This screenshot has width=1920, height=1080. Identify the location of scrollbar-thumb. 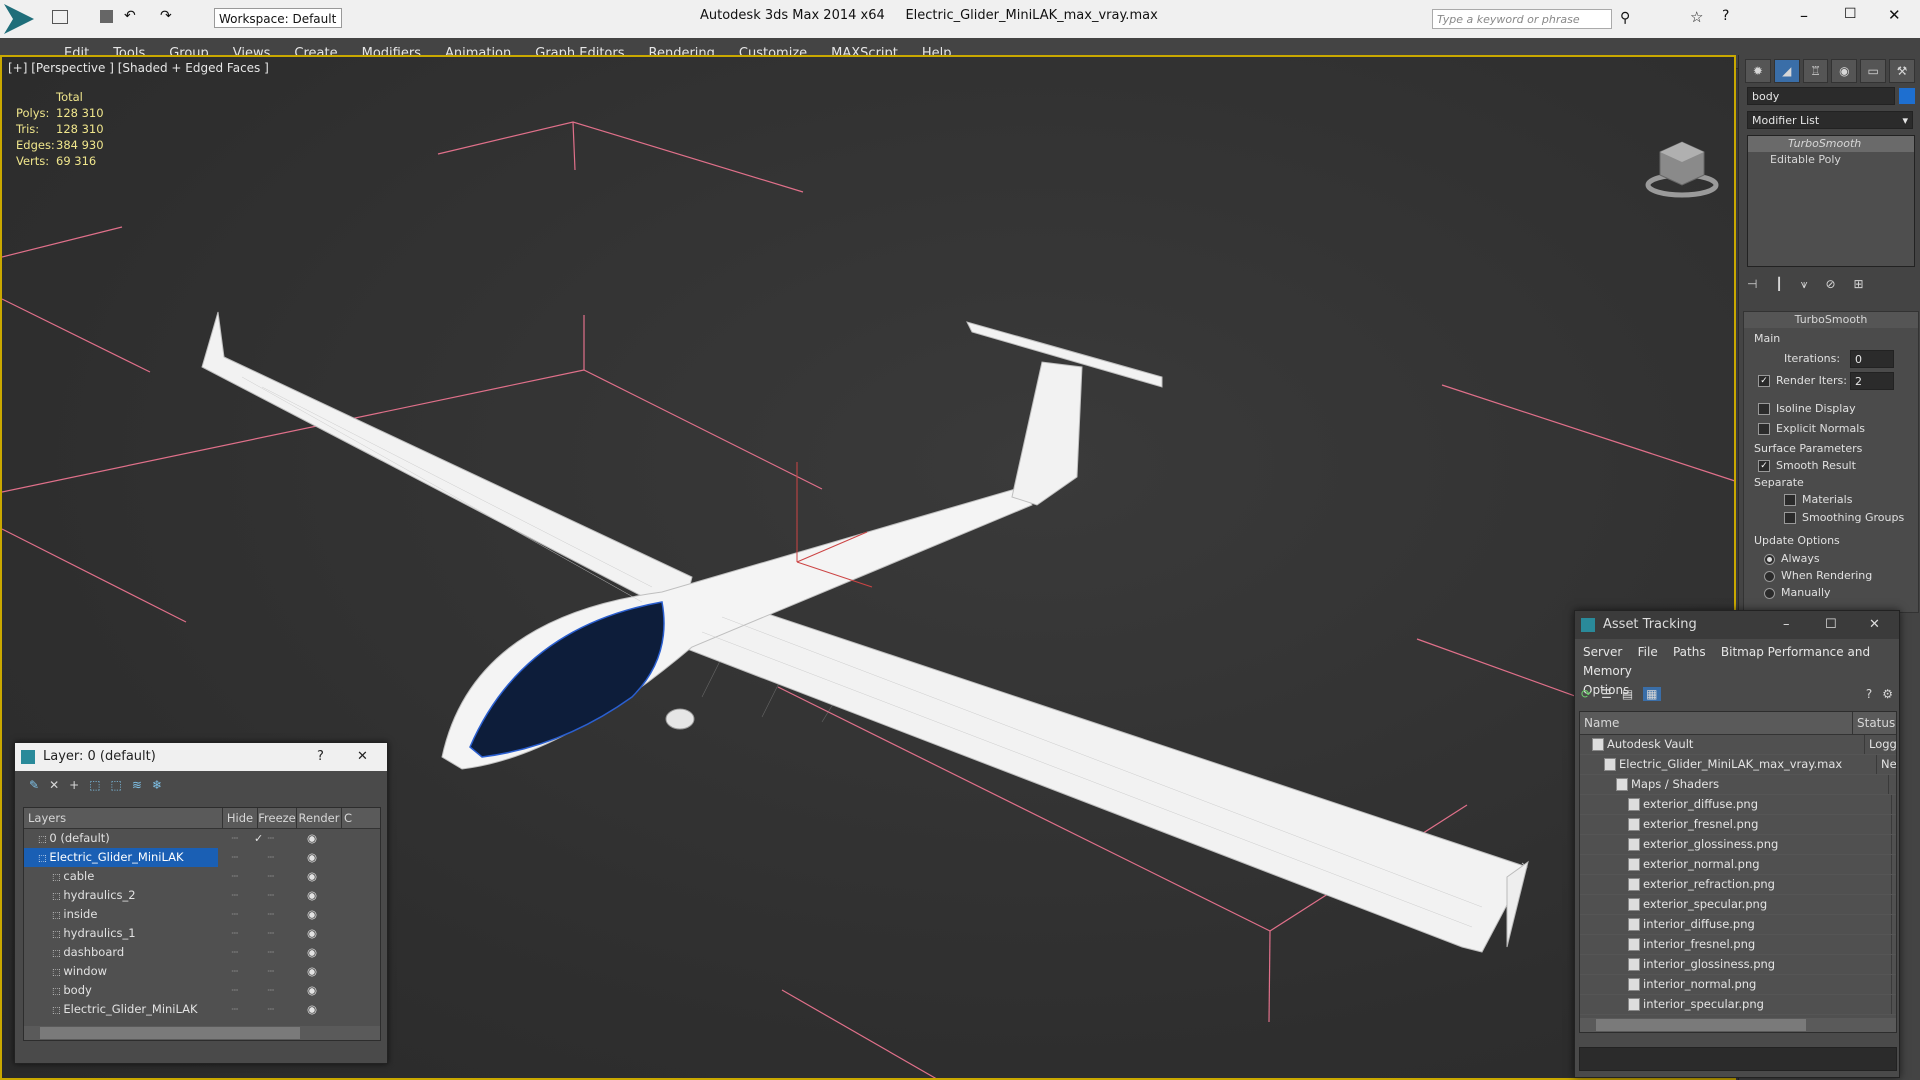
(170, 1033).